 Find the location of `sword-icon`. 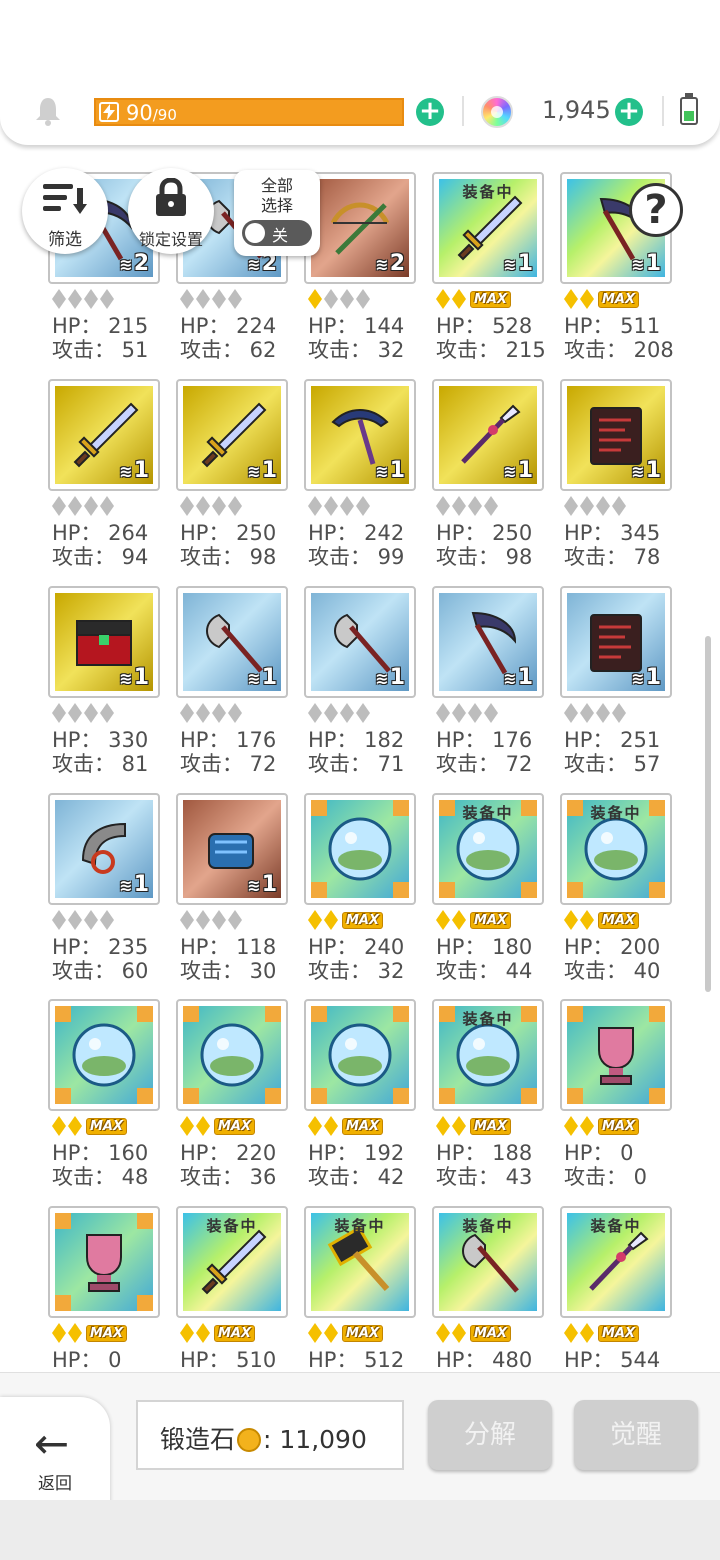

sword-icon is located at coordinates (232, 1262).